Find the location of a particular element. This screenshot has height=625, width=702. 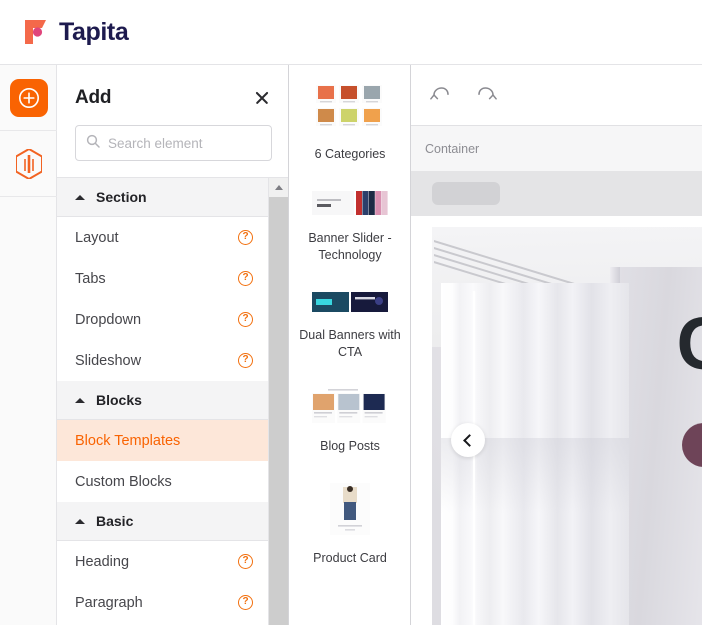

container-strip: Container is located at coordinates (556, 148).